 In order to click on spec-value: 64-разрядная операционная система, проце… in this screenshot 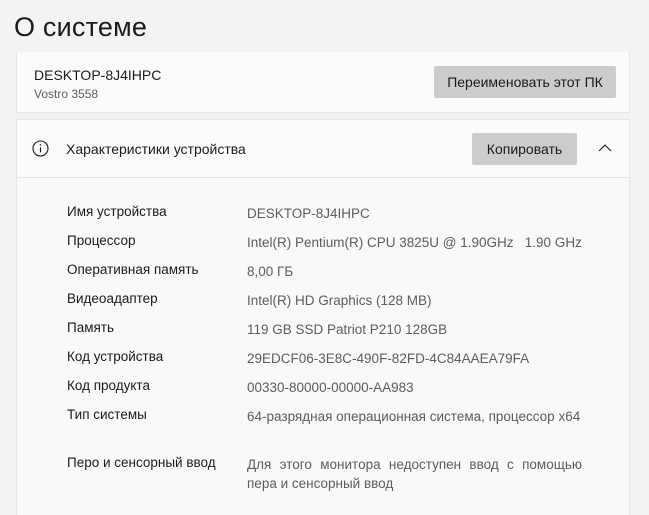, I will do `click(414, 416)`.